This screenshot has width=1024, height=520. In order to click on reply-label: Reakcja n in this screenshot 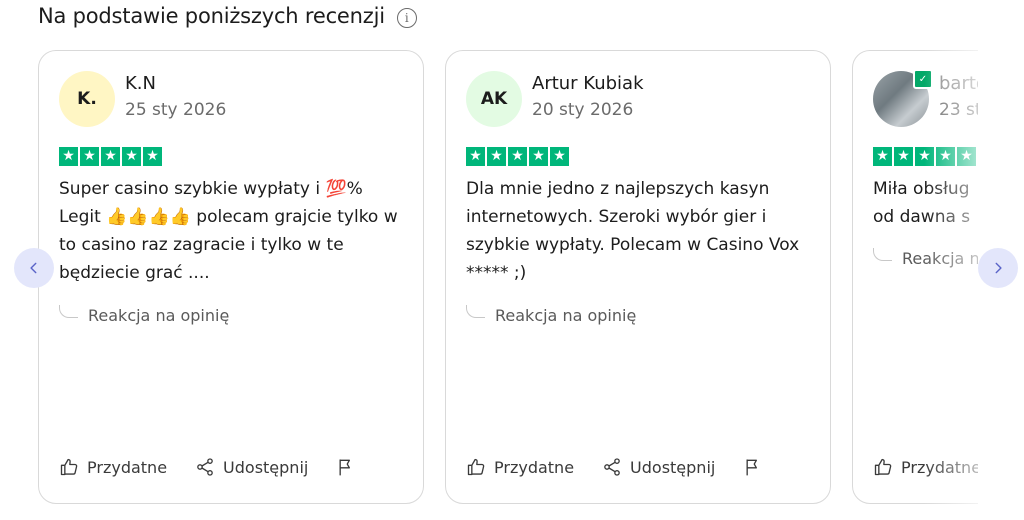, I will do `click(940, 258)`.